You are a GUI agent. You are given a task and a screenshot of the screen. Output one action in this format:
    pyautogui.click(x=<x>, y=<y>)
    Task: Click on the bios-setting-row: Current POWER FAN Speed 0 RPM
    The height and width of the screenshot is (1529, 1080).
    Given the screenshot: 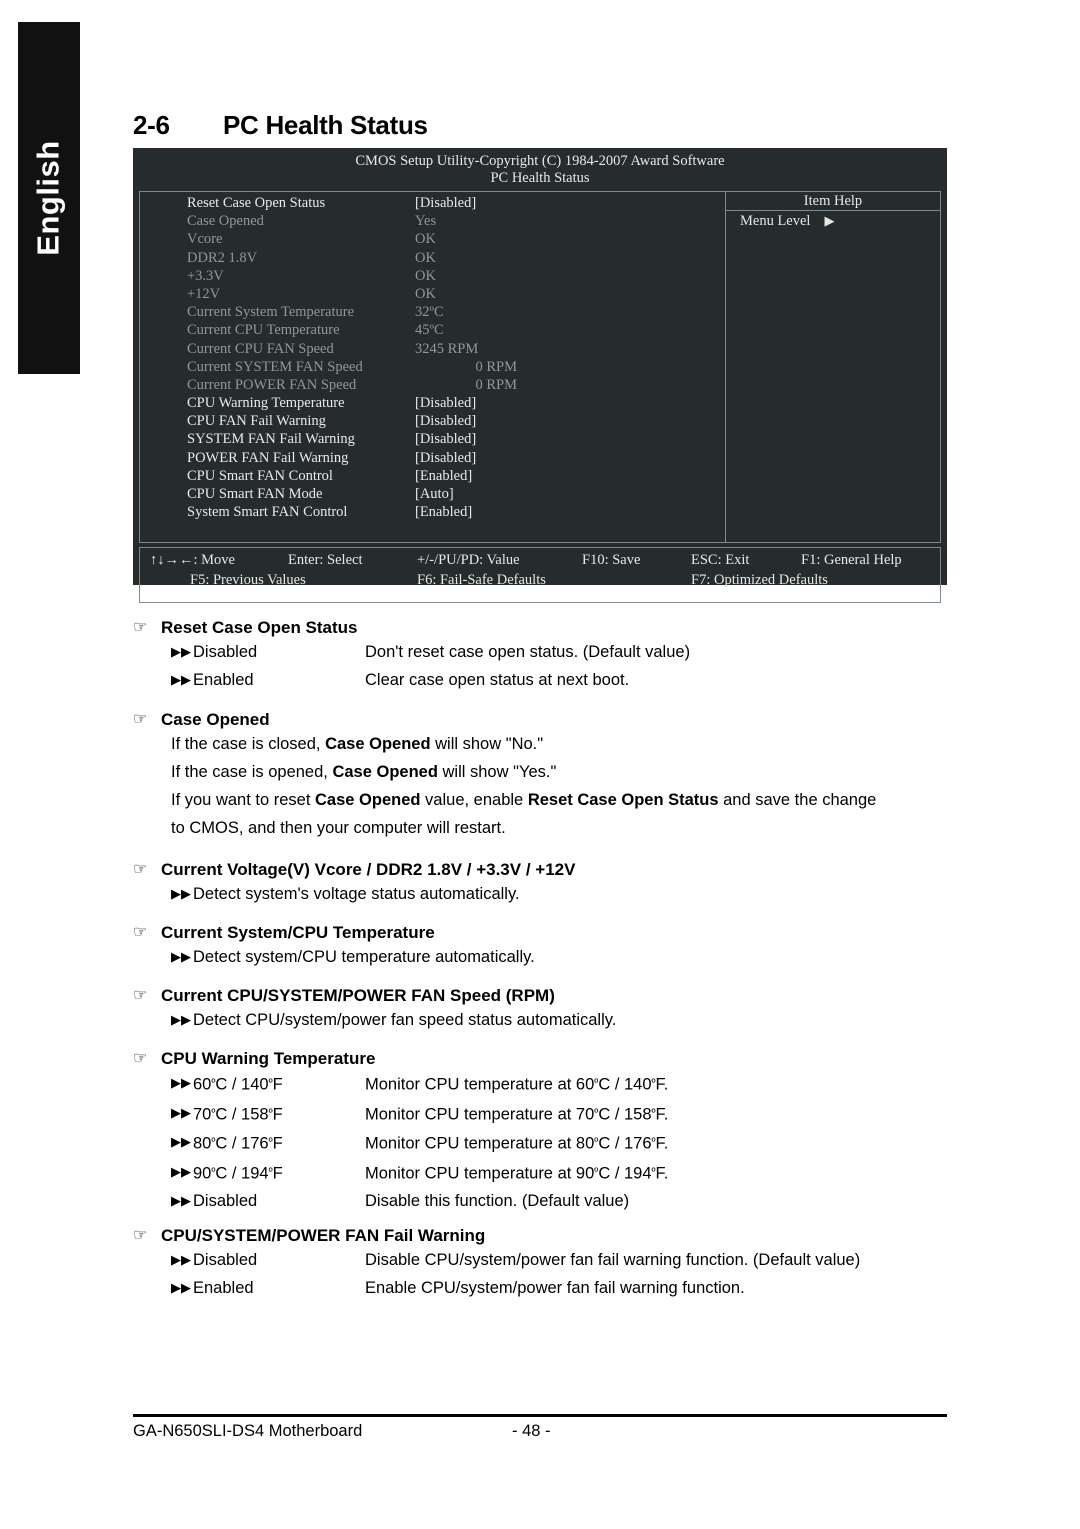 What is the action you would take?
    pyautogui.click(x=432, y=385)
    